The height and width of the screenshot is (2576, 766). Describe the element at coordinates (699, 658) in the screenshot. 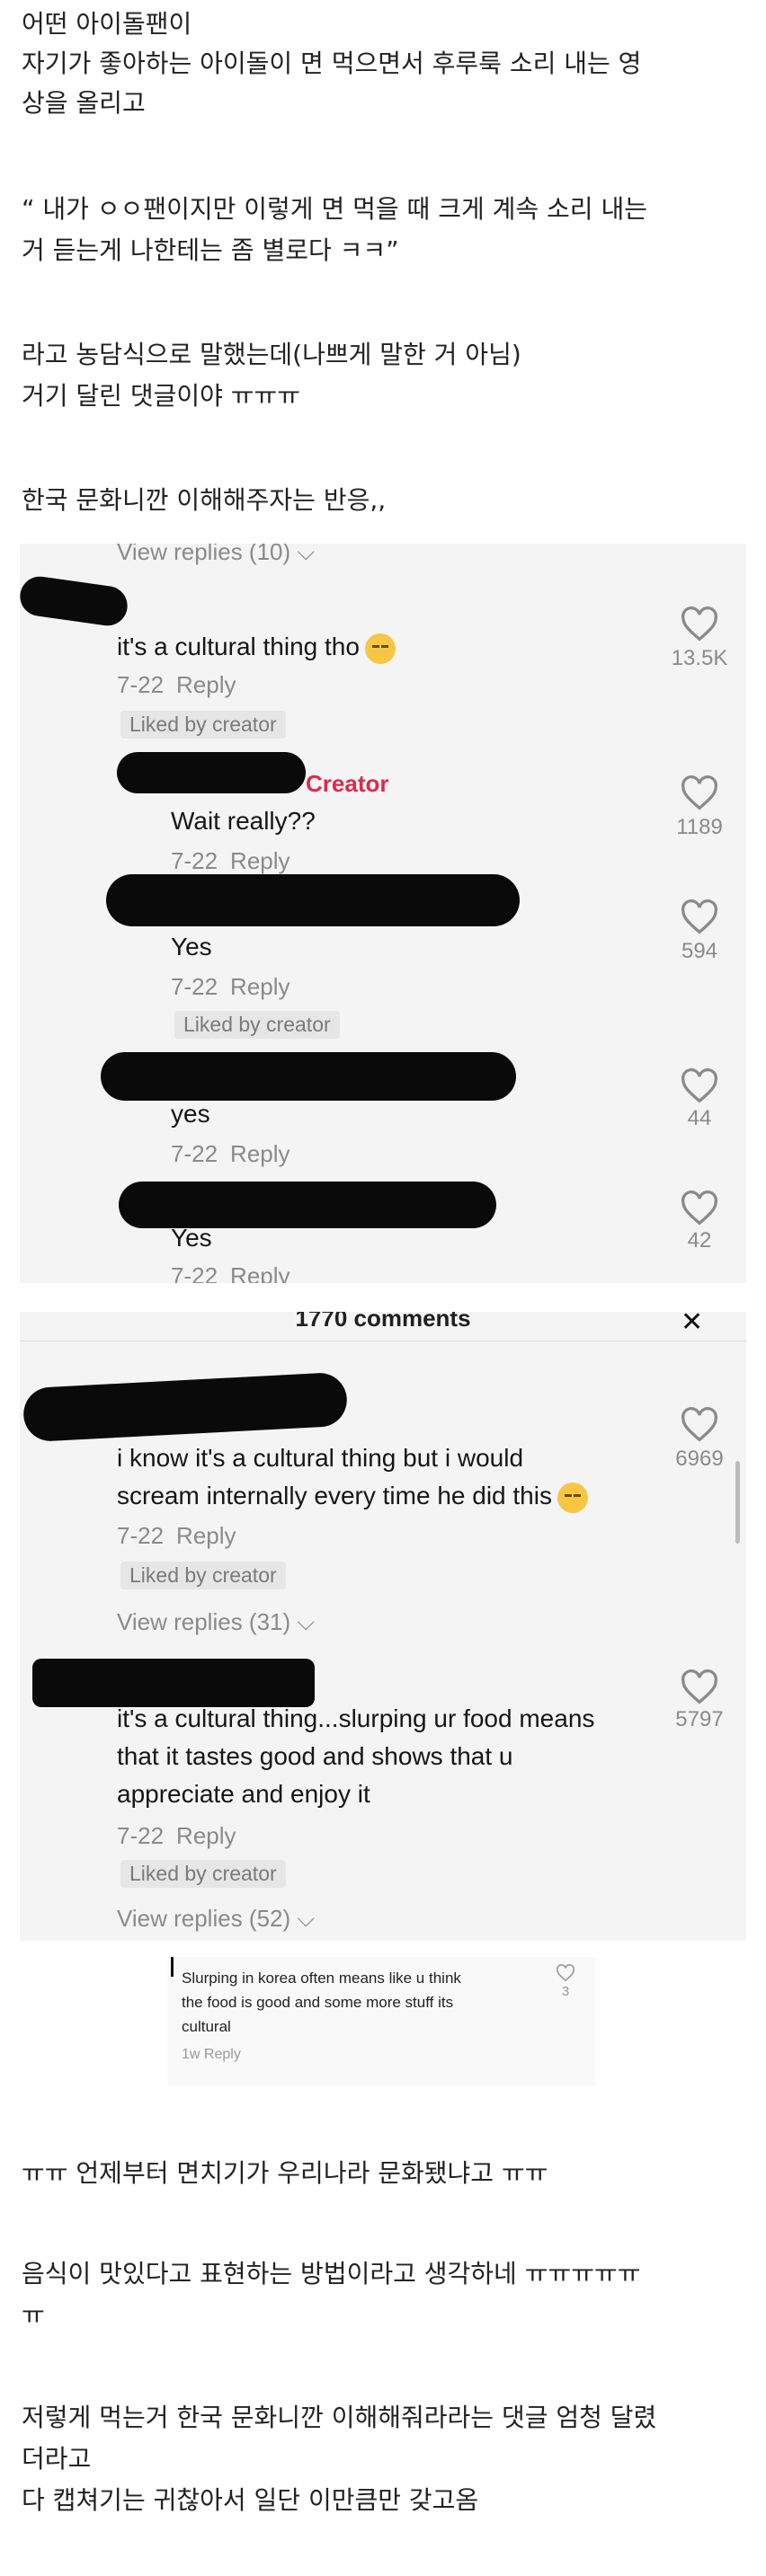

I see `like-count: 13.5K` at that location.